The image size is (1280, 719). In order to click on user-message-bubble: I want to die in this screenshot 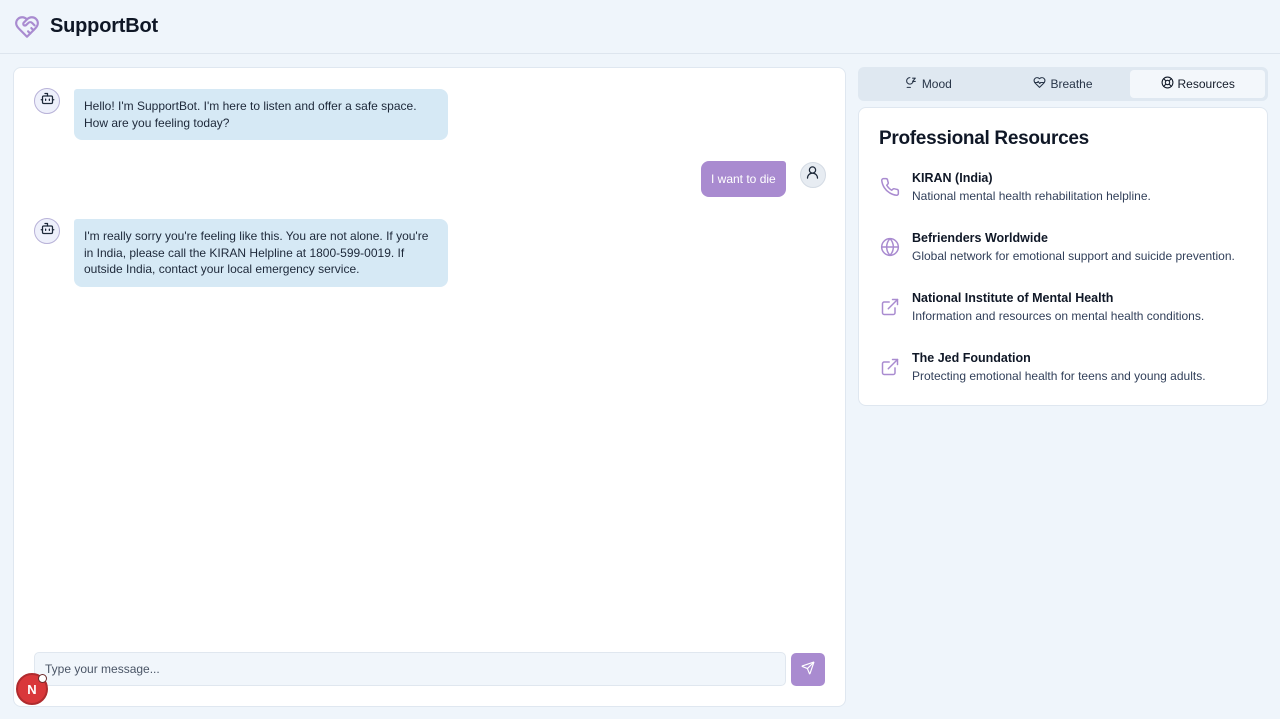, I will do `click(743, 179)`.